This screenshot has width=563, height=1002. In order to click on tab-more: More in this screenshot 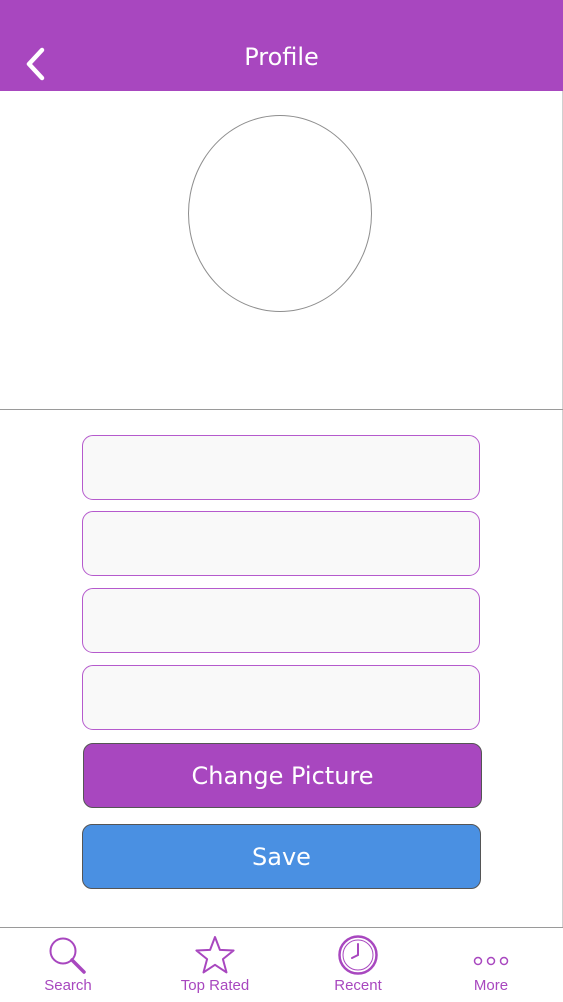, I will do `click(491, 965)`.